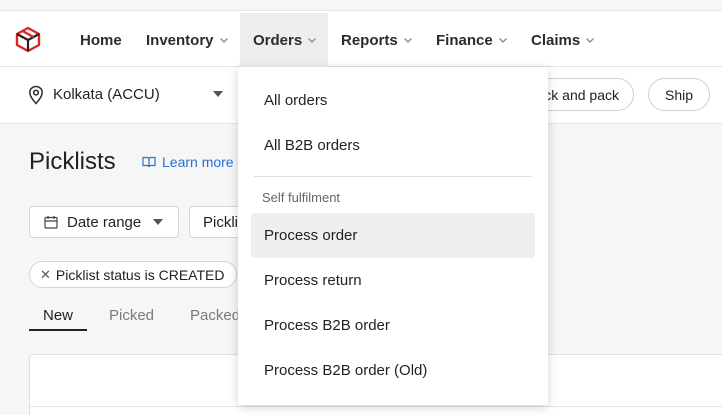  I want to click on nav-item-home: Home, so click(101, 40).